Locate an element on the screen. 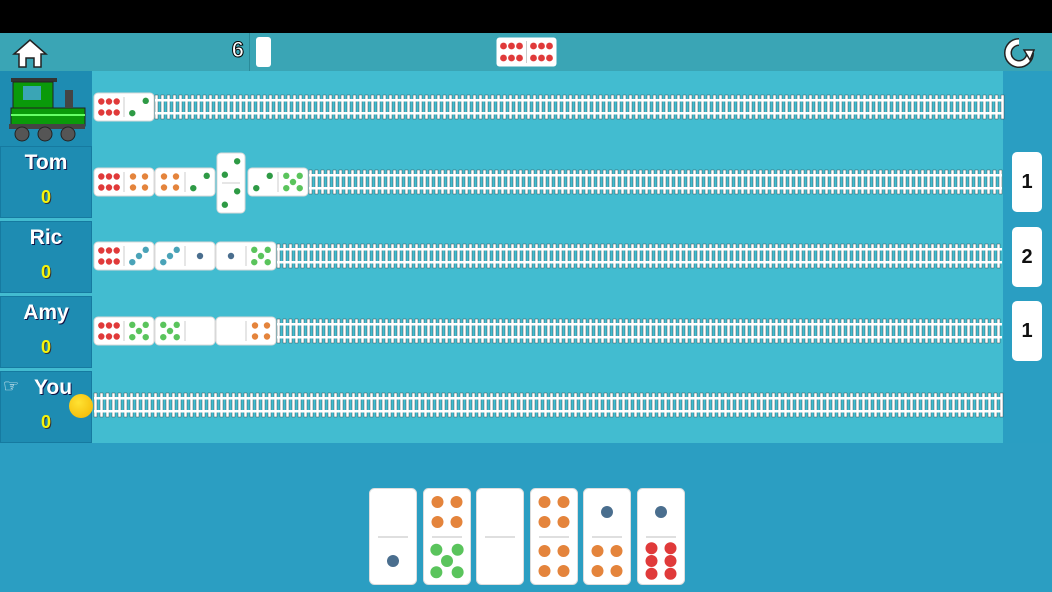  home-icon is located at coordinates (30, 53).